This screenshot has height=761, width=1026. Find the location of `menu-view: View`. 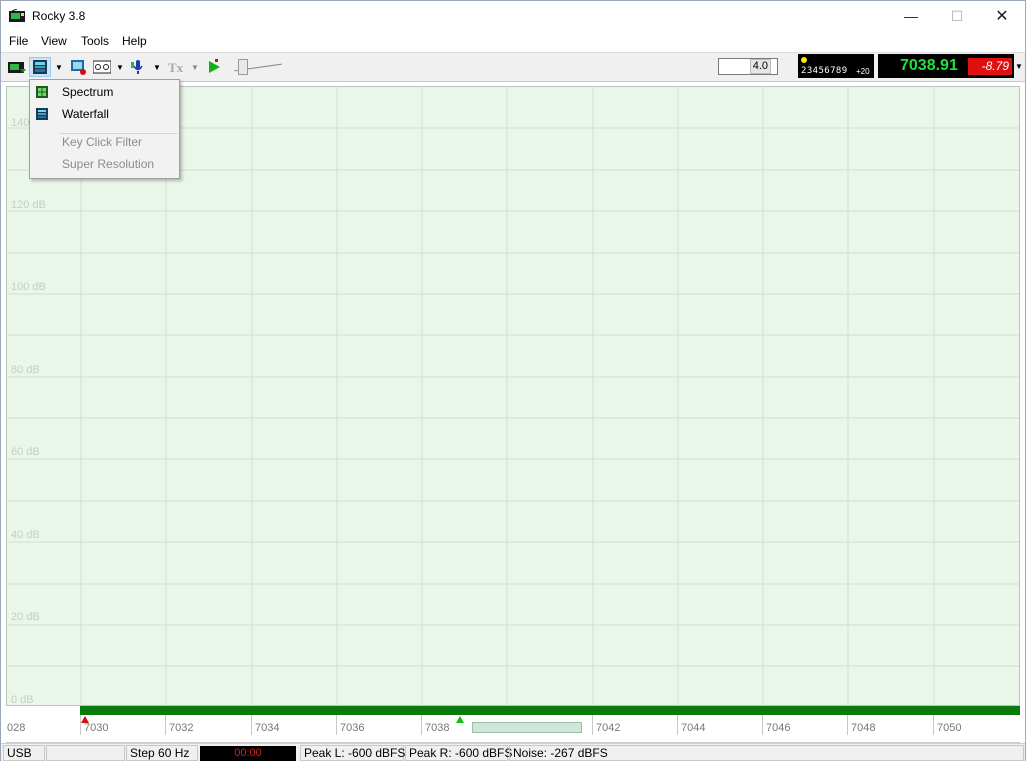

menu-view: View is located at coordinates (54, 41).